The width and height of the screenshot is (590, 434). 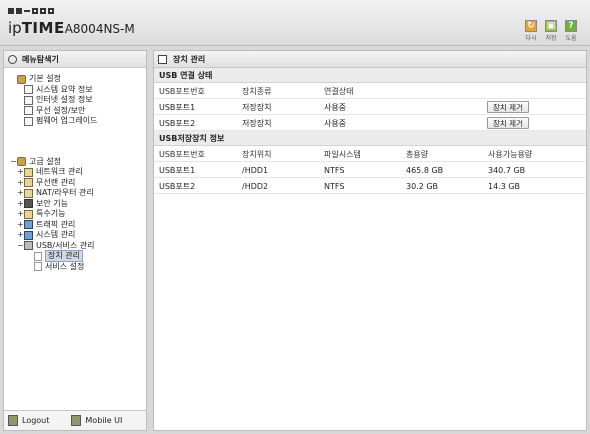 I want to click on tree-item-system-summary: 시스템 요약 정보, so click(x=78, y=90).